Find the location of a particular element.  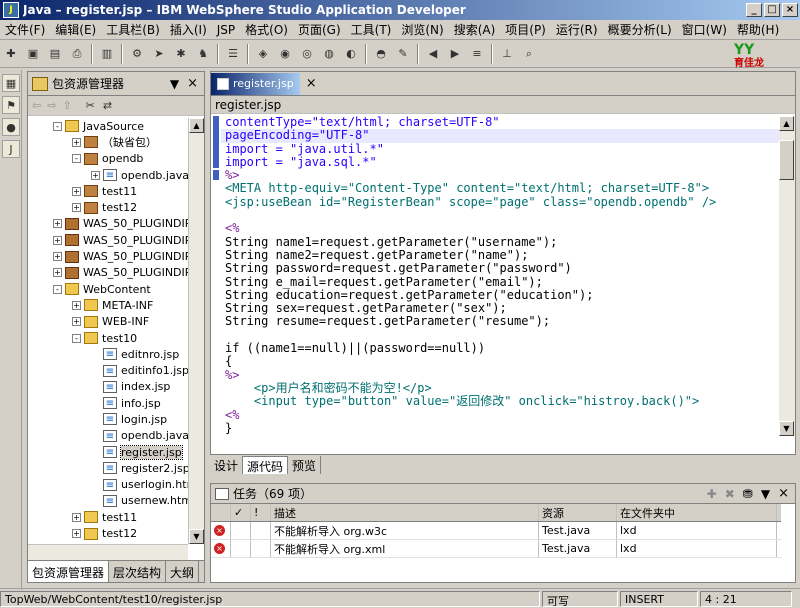

menu-toolbar: 工具栏(B) is located at coordinates (133, 29).